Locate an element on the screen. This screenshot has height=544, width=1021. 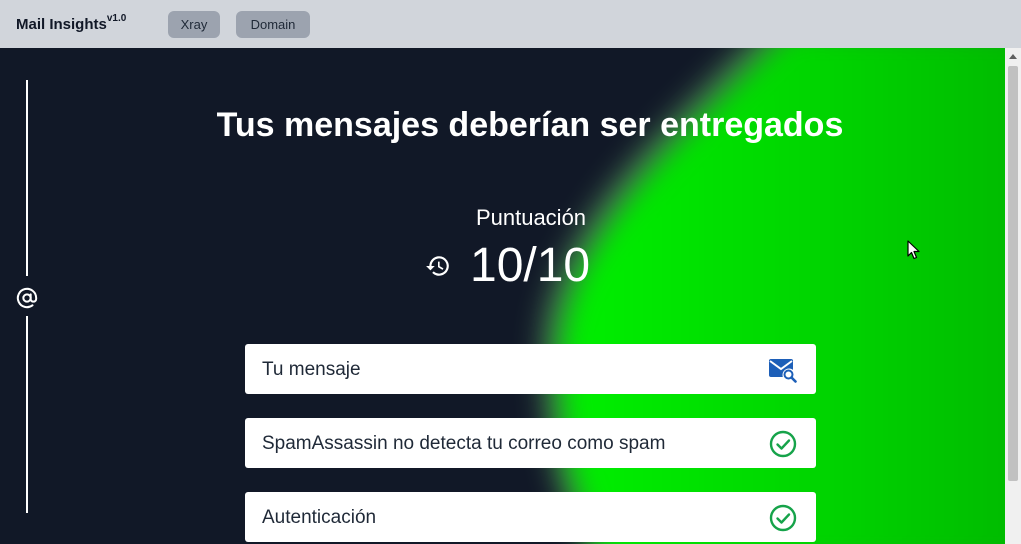
check-label: Tu mensaje is located at coordinates (311, 369).